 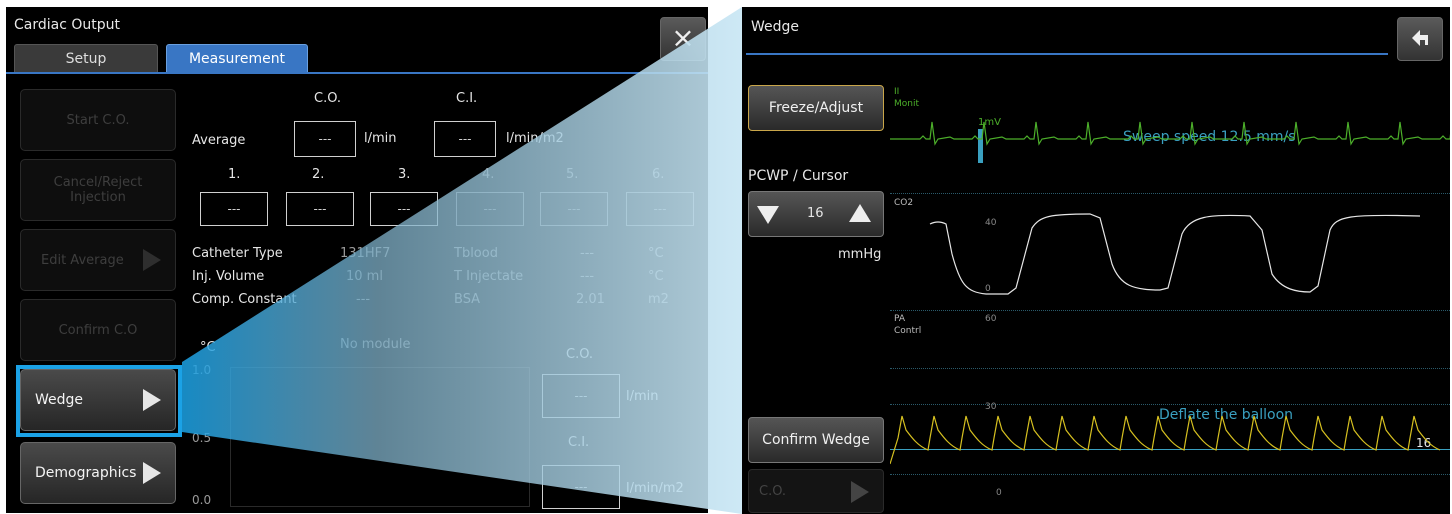 I want to click on t-injectate-unit: °C, so click(x=656, y=276).